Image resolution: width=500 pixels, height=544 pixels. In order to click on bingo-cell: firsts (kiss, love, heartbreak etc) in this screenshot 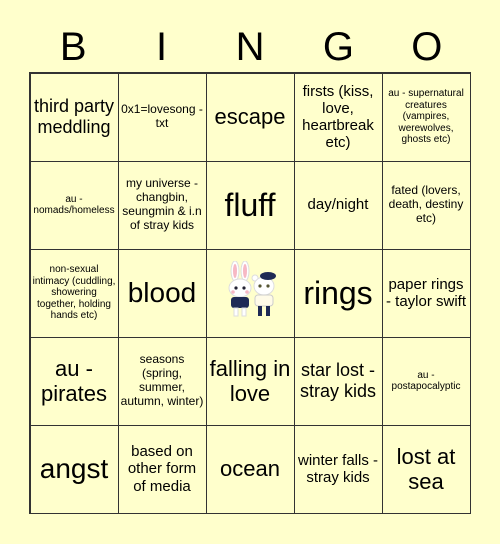, I will do `click(338, 117)`.